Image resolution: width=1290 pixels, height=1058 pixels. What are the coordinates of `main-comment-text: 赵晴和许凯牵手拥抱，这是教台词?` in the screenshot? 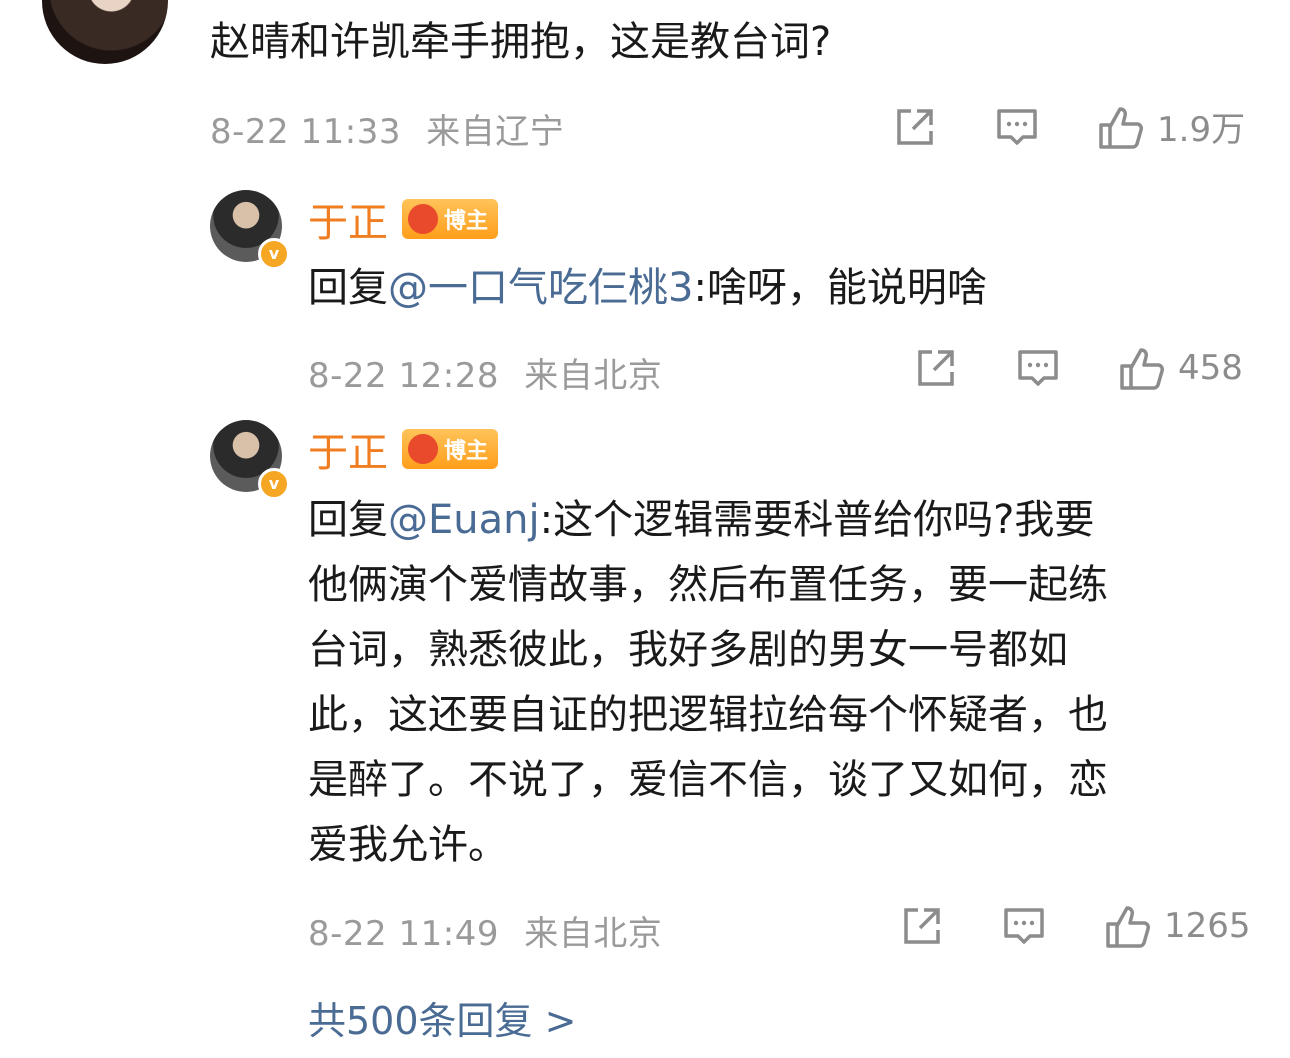 It's located at (521, 42).